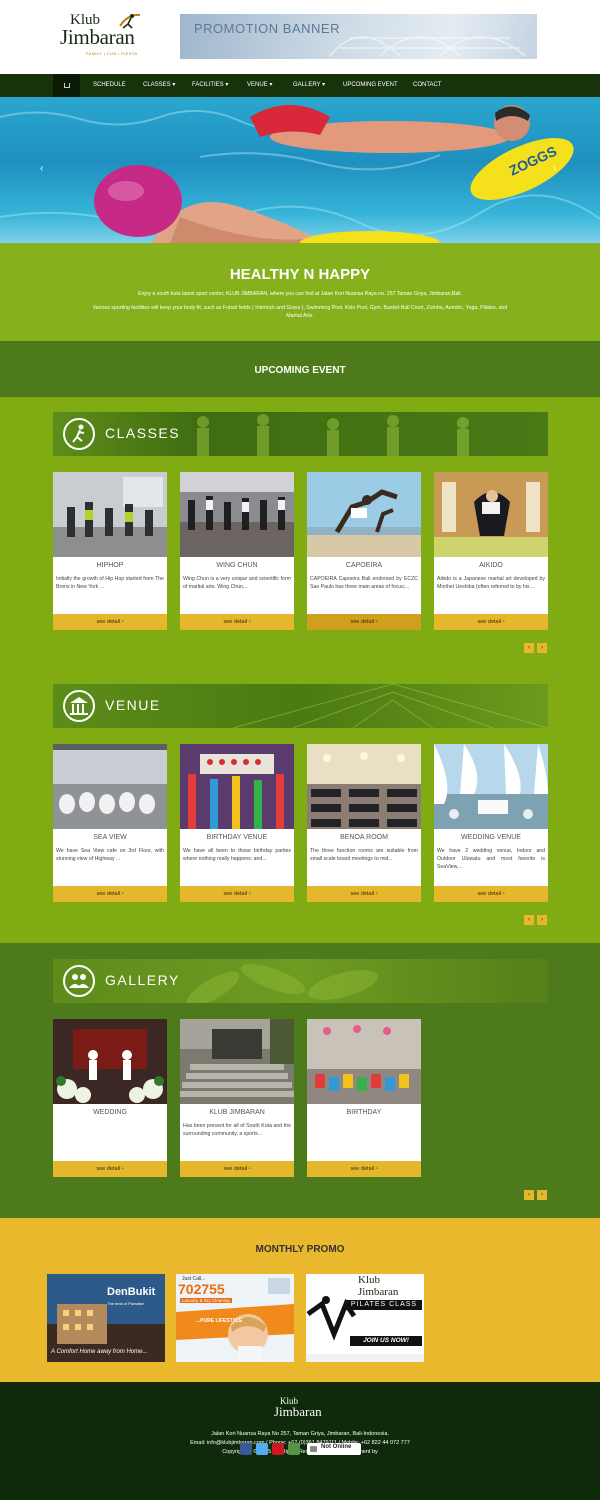  I want to click on nav-item-schedule: SCHEDULE, so click(109, 85).